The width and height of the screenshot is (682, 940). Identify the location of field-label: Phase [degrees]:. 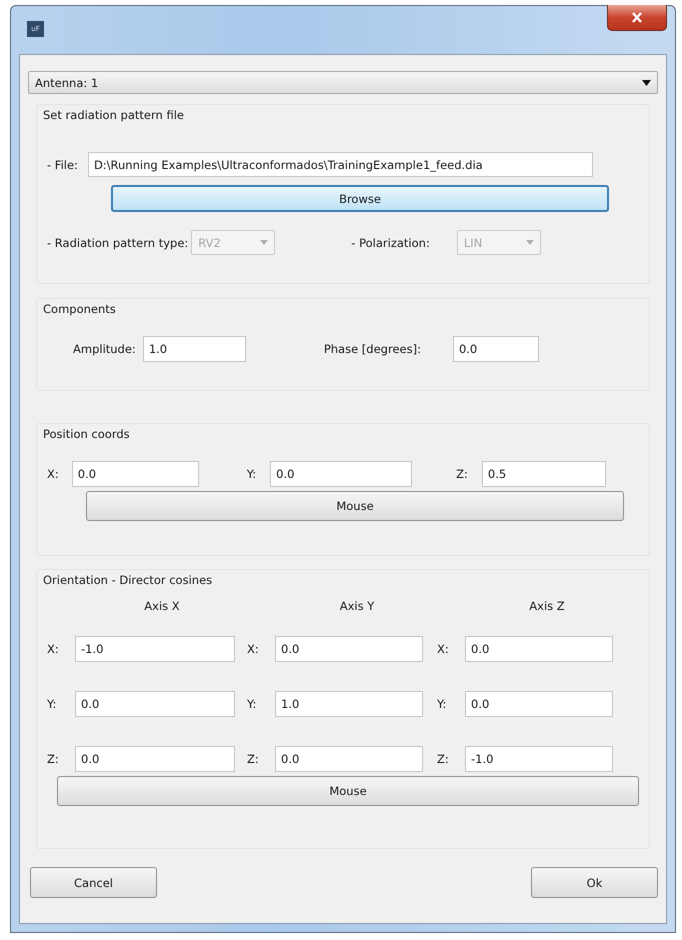
(372, 349).